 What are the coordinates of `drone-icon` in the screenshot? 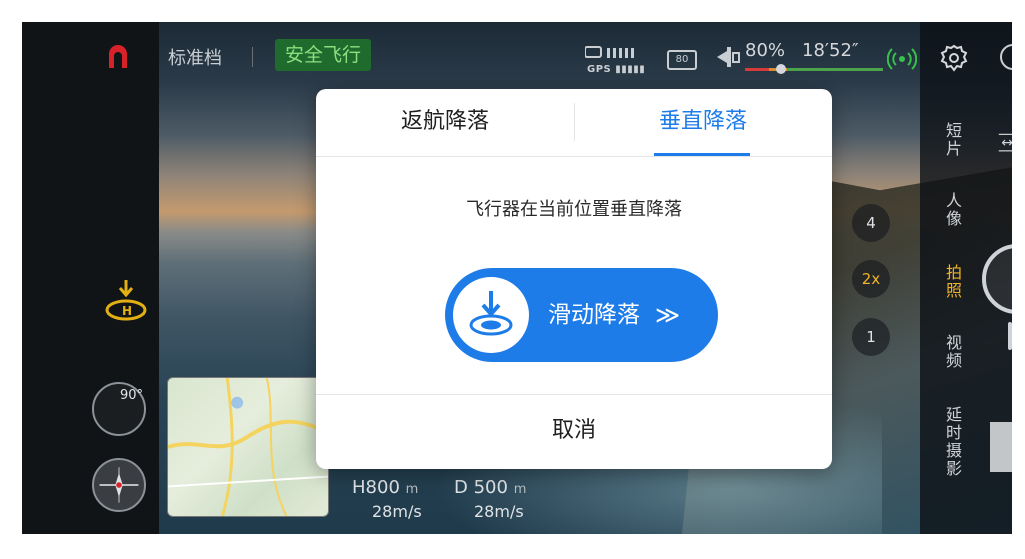 It's located at (728, 57).